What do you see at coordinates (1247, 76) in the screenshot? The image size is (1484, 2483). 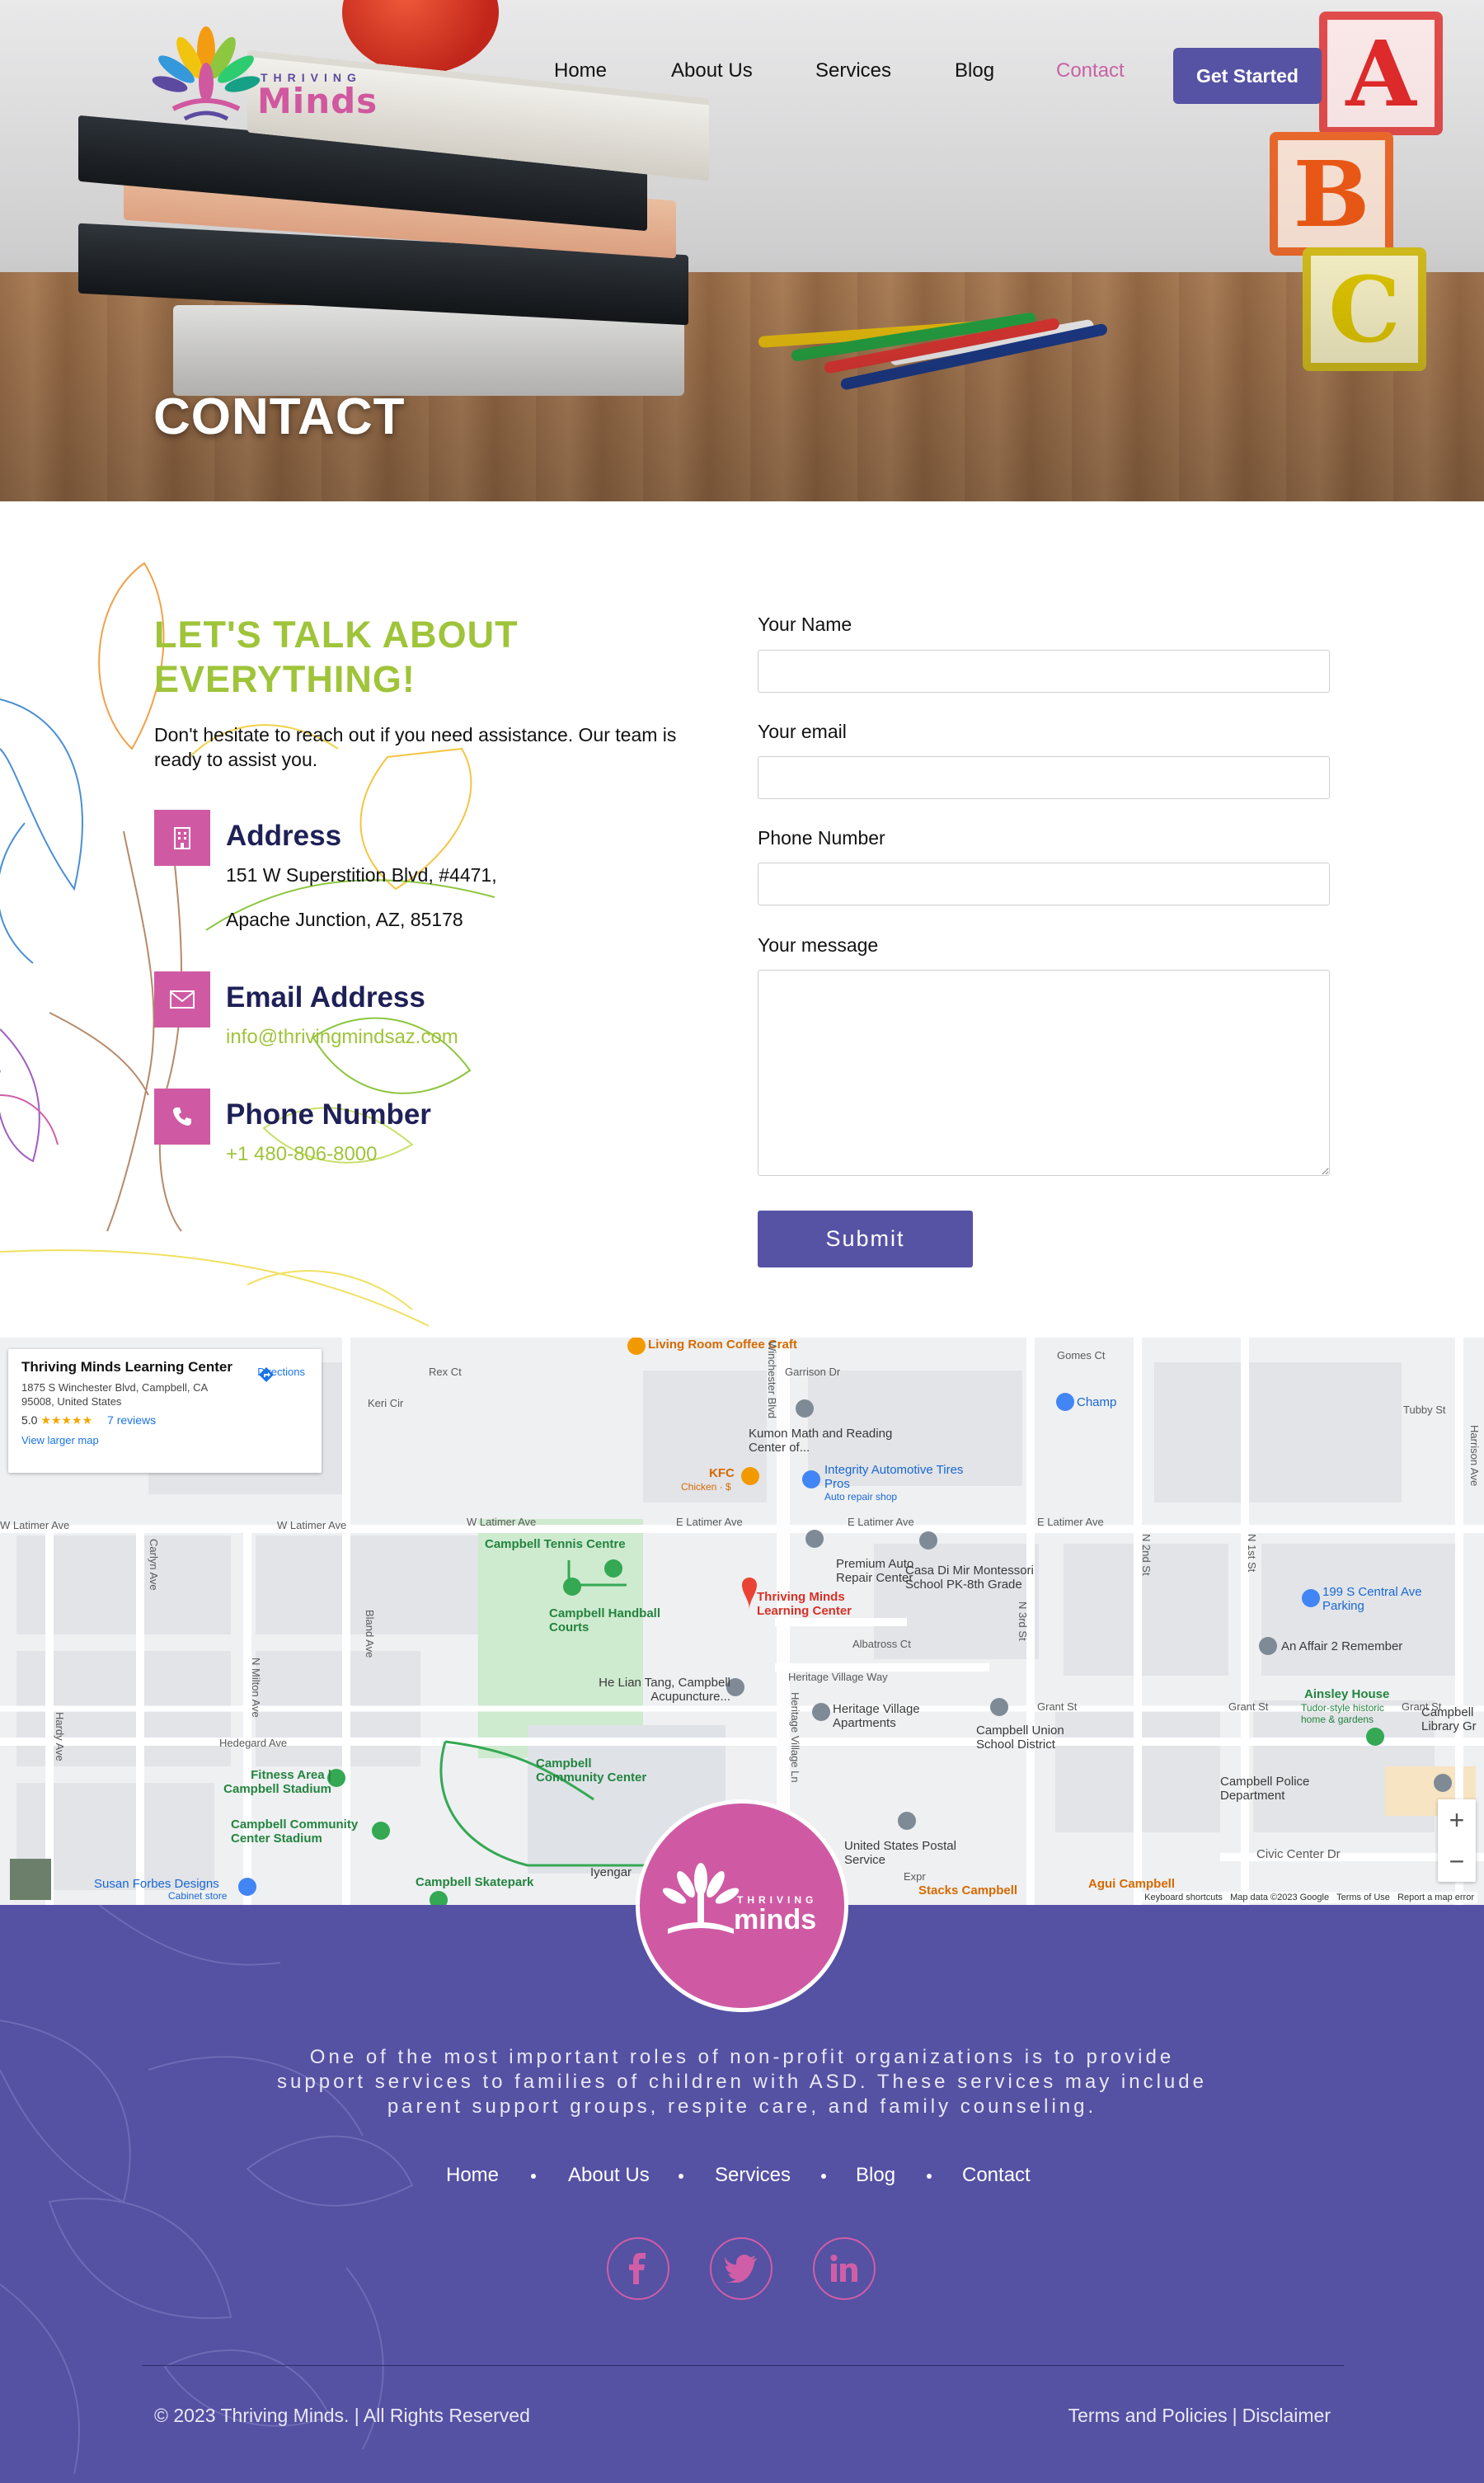 I see `get-started-button: Get Started` at bounding box center [1247, 76].